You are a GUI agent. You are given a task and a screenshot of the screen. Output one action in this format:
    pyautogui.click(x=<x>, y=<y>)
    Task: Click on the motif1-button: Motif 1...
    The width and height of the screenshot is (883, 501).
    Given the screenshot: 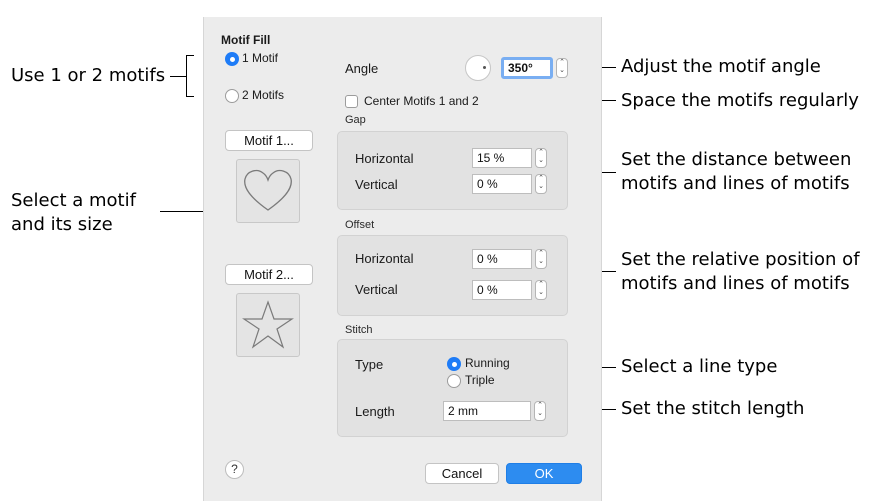 What is the action you would take?
    pyautogui.click(x=269, y=140)
    